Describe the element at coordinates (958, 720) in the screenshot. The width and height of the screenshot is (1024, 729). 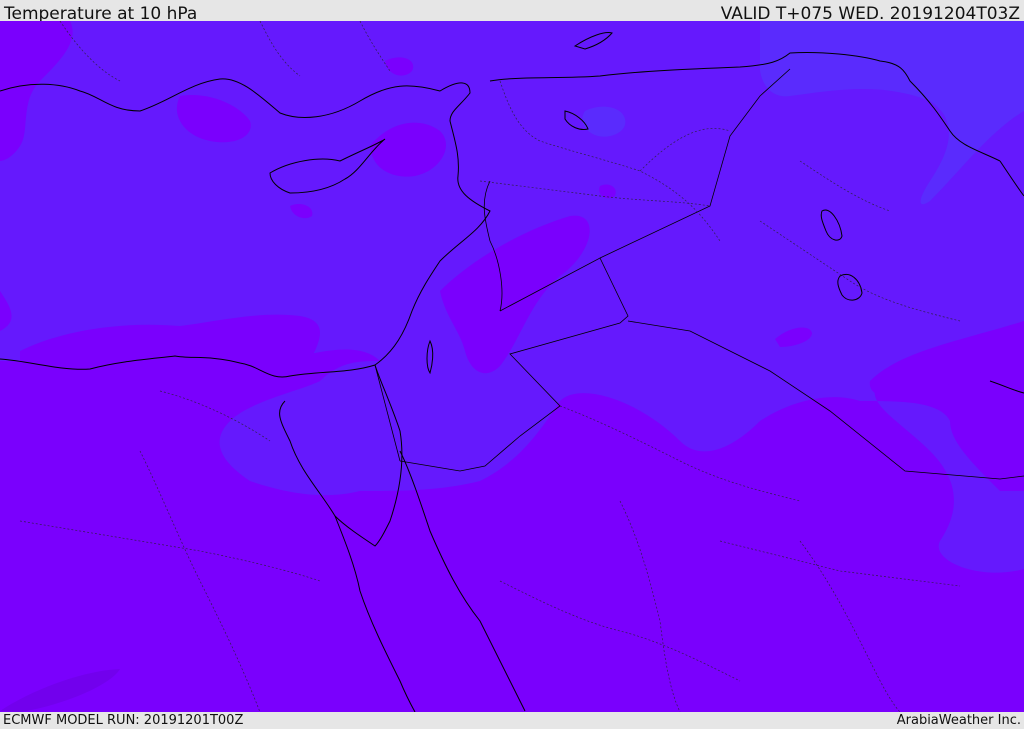
I see `brand-label: ArabiaWeather Inc.` at that location.